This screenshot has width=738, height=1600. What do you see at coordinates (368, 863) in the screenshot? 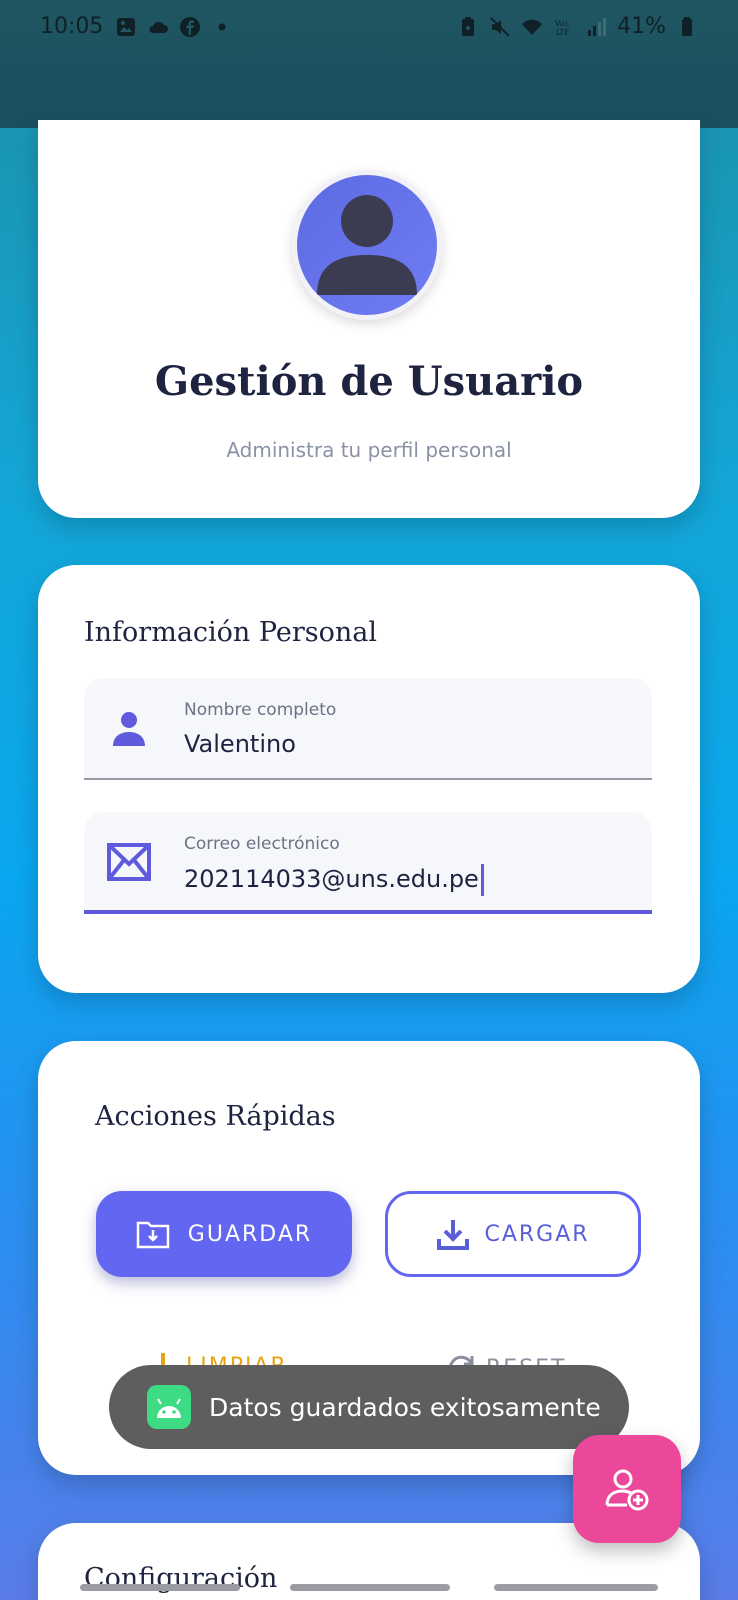
I see `email-field: Correo electrónico 202114033@uns.edu.pe` at bounding box center [368, 863].